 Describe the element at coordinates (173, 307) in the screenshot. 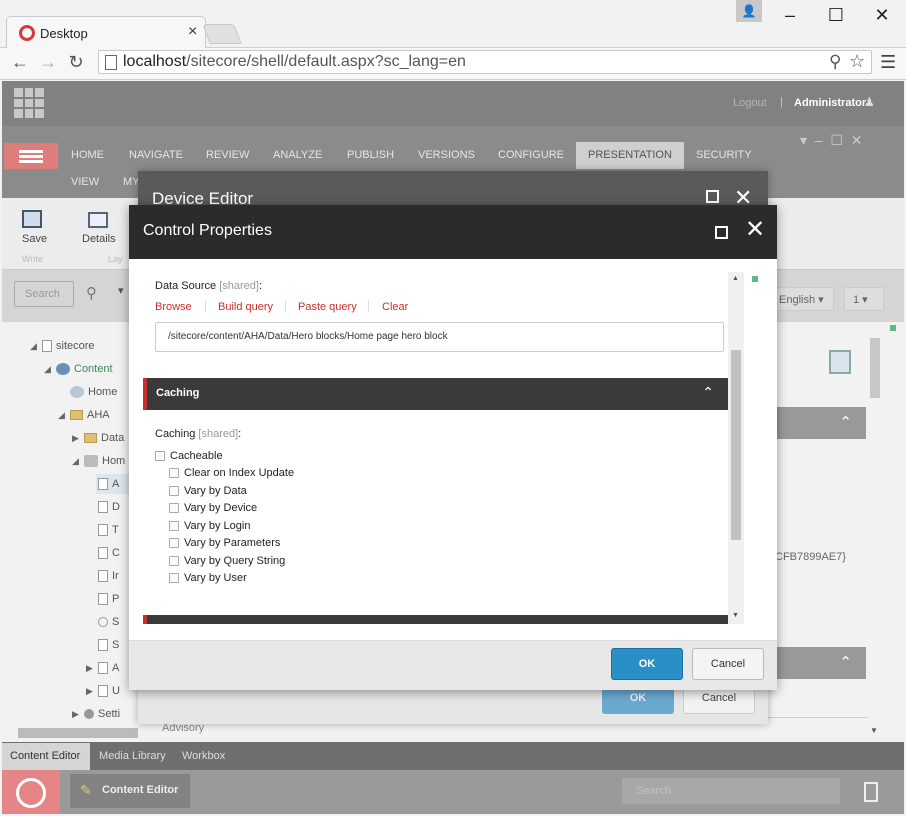

I see `browse-link: Browse` at that location.